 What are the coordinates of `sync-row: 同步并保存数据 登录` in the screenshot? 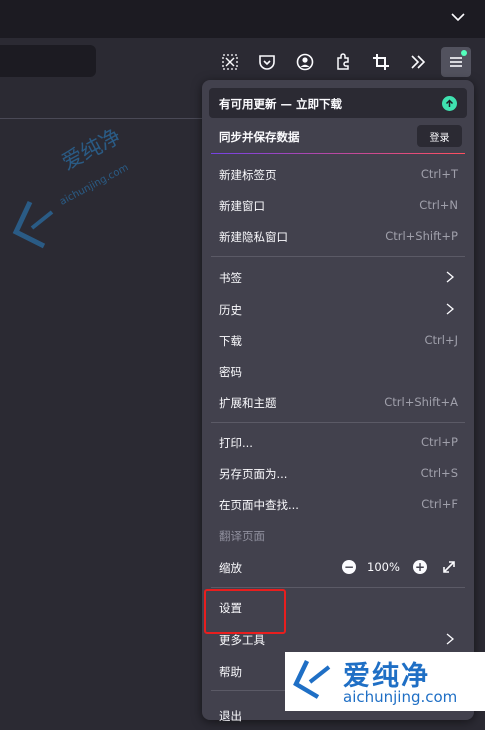 It's located at (338, 137).